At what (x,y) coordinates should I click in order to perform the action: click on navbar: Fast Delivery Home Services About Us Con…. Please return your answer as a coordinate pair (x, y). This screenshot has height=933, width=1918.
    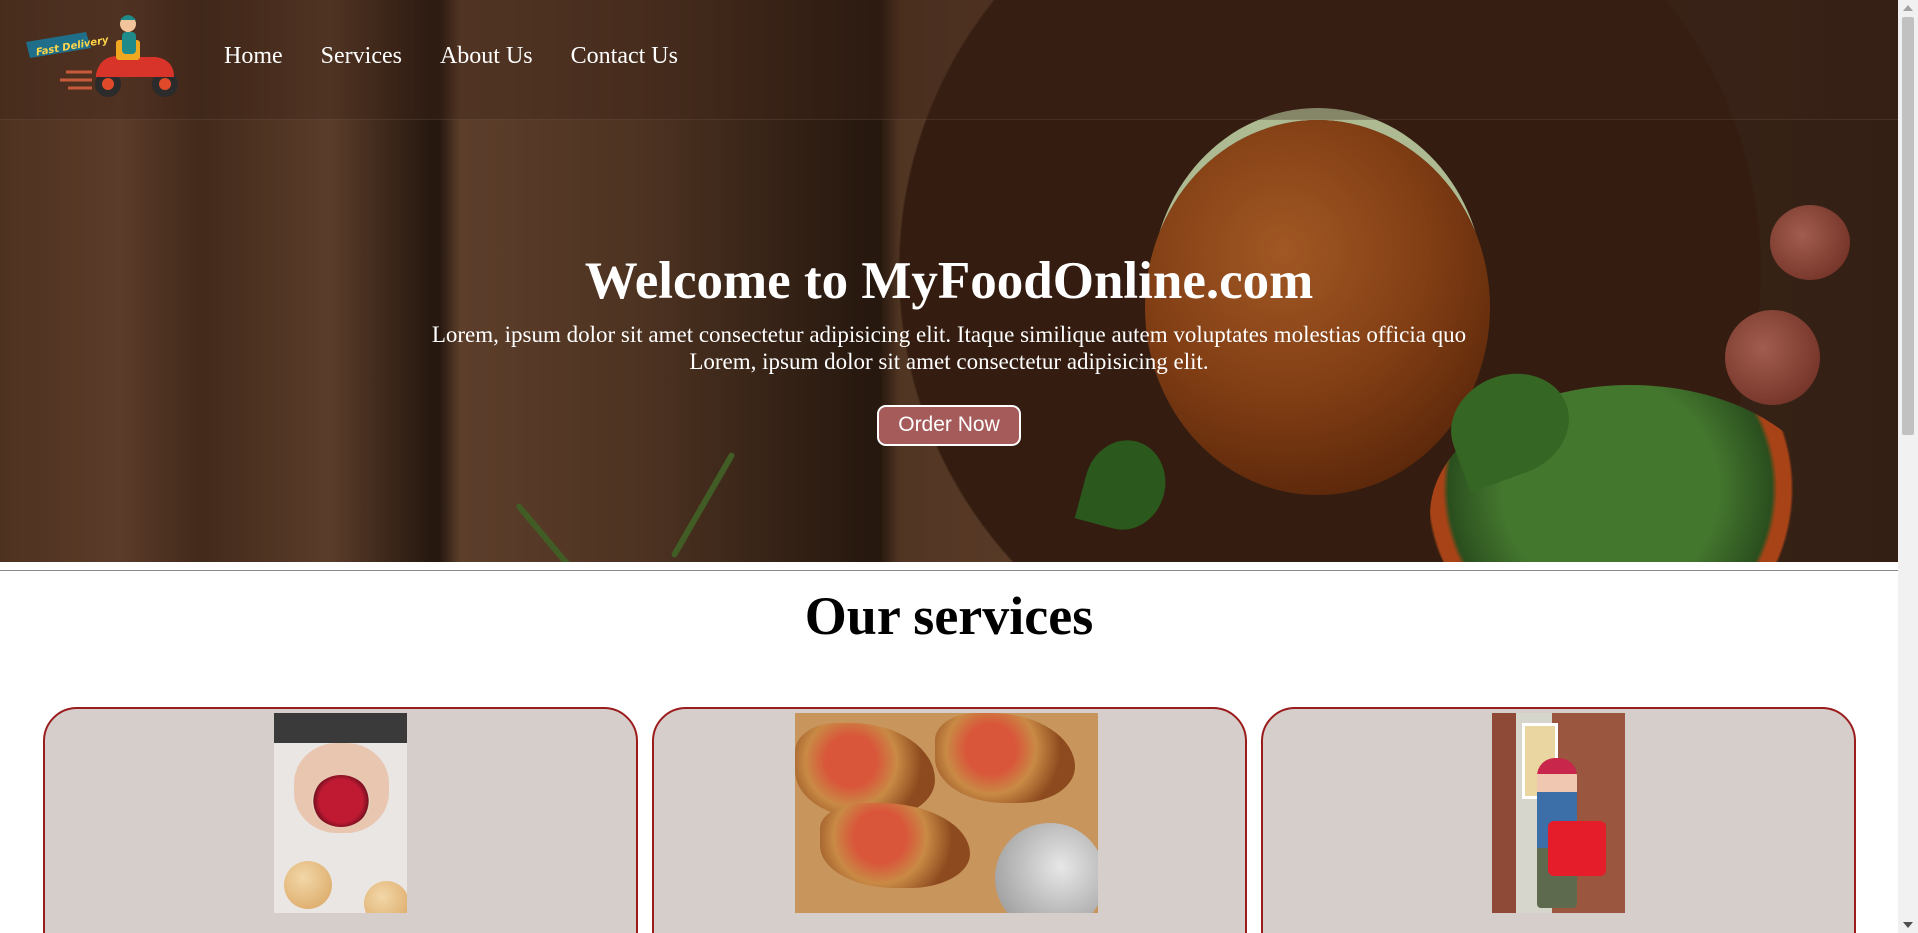
    Looking at the image, I should click on (949, 60).